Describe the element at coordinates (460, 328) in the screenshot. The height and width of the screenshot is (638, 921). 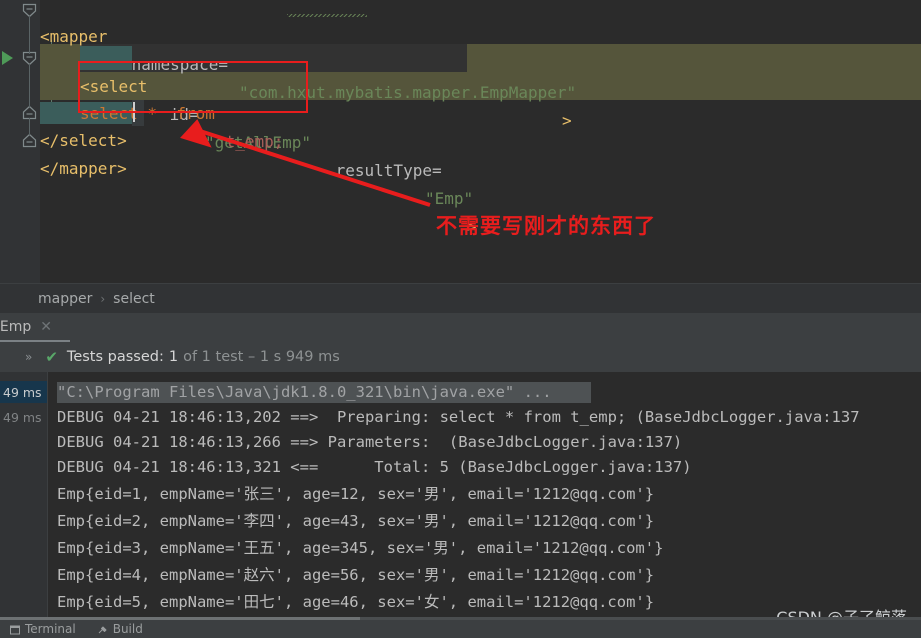
I see `test-tab-strip: lEmp ✕` at that location.